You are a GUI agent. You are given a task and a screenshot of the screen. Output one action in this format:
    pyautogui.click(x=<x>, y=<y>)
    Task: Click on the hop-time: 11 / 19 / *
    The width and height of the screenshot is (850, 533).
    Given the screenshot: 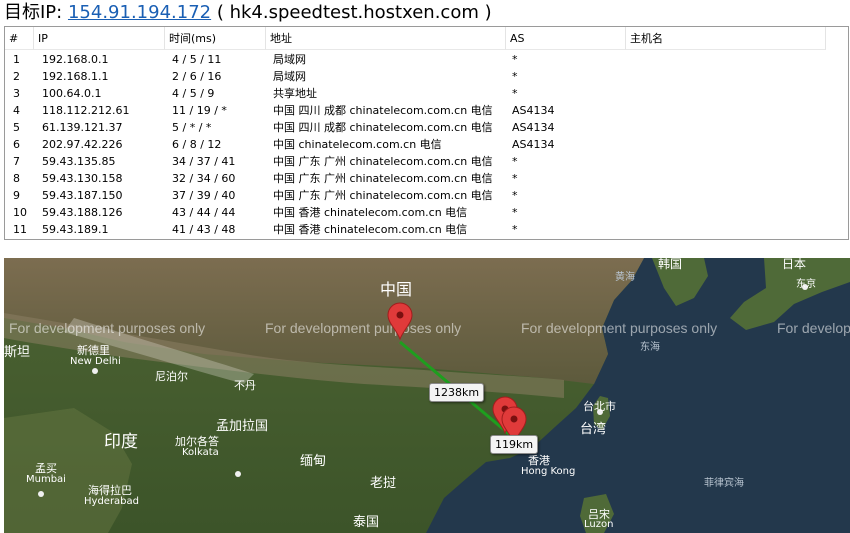 What is the action you would take?
    pyautogui.click(x=199, y=110)
    